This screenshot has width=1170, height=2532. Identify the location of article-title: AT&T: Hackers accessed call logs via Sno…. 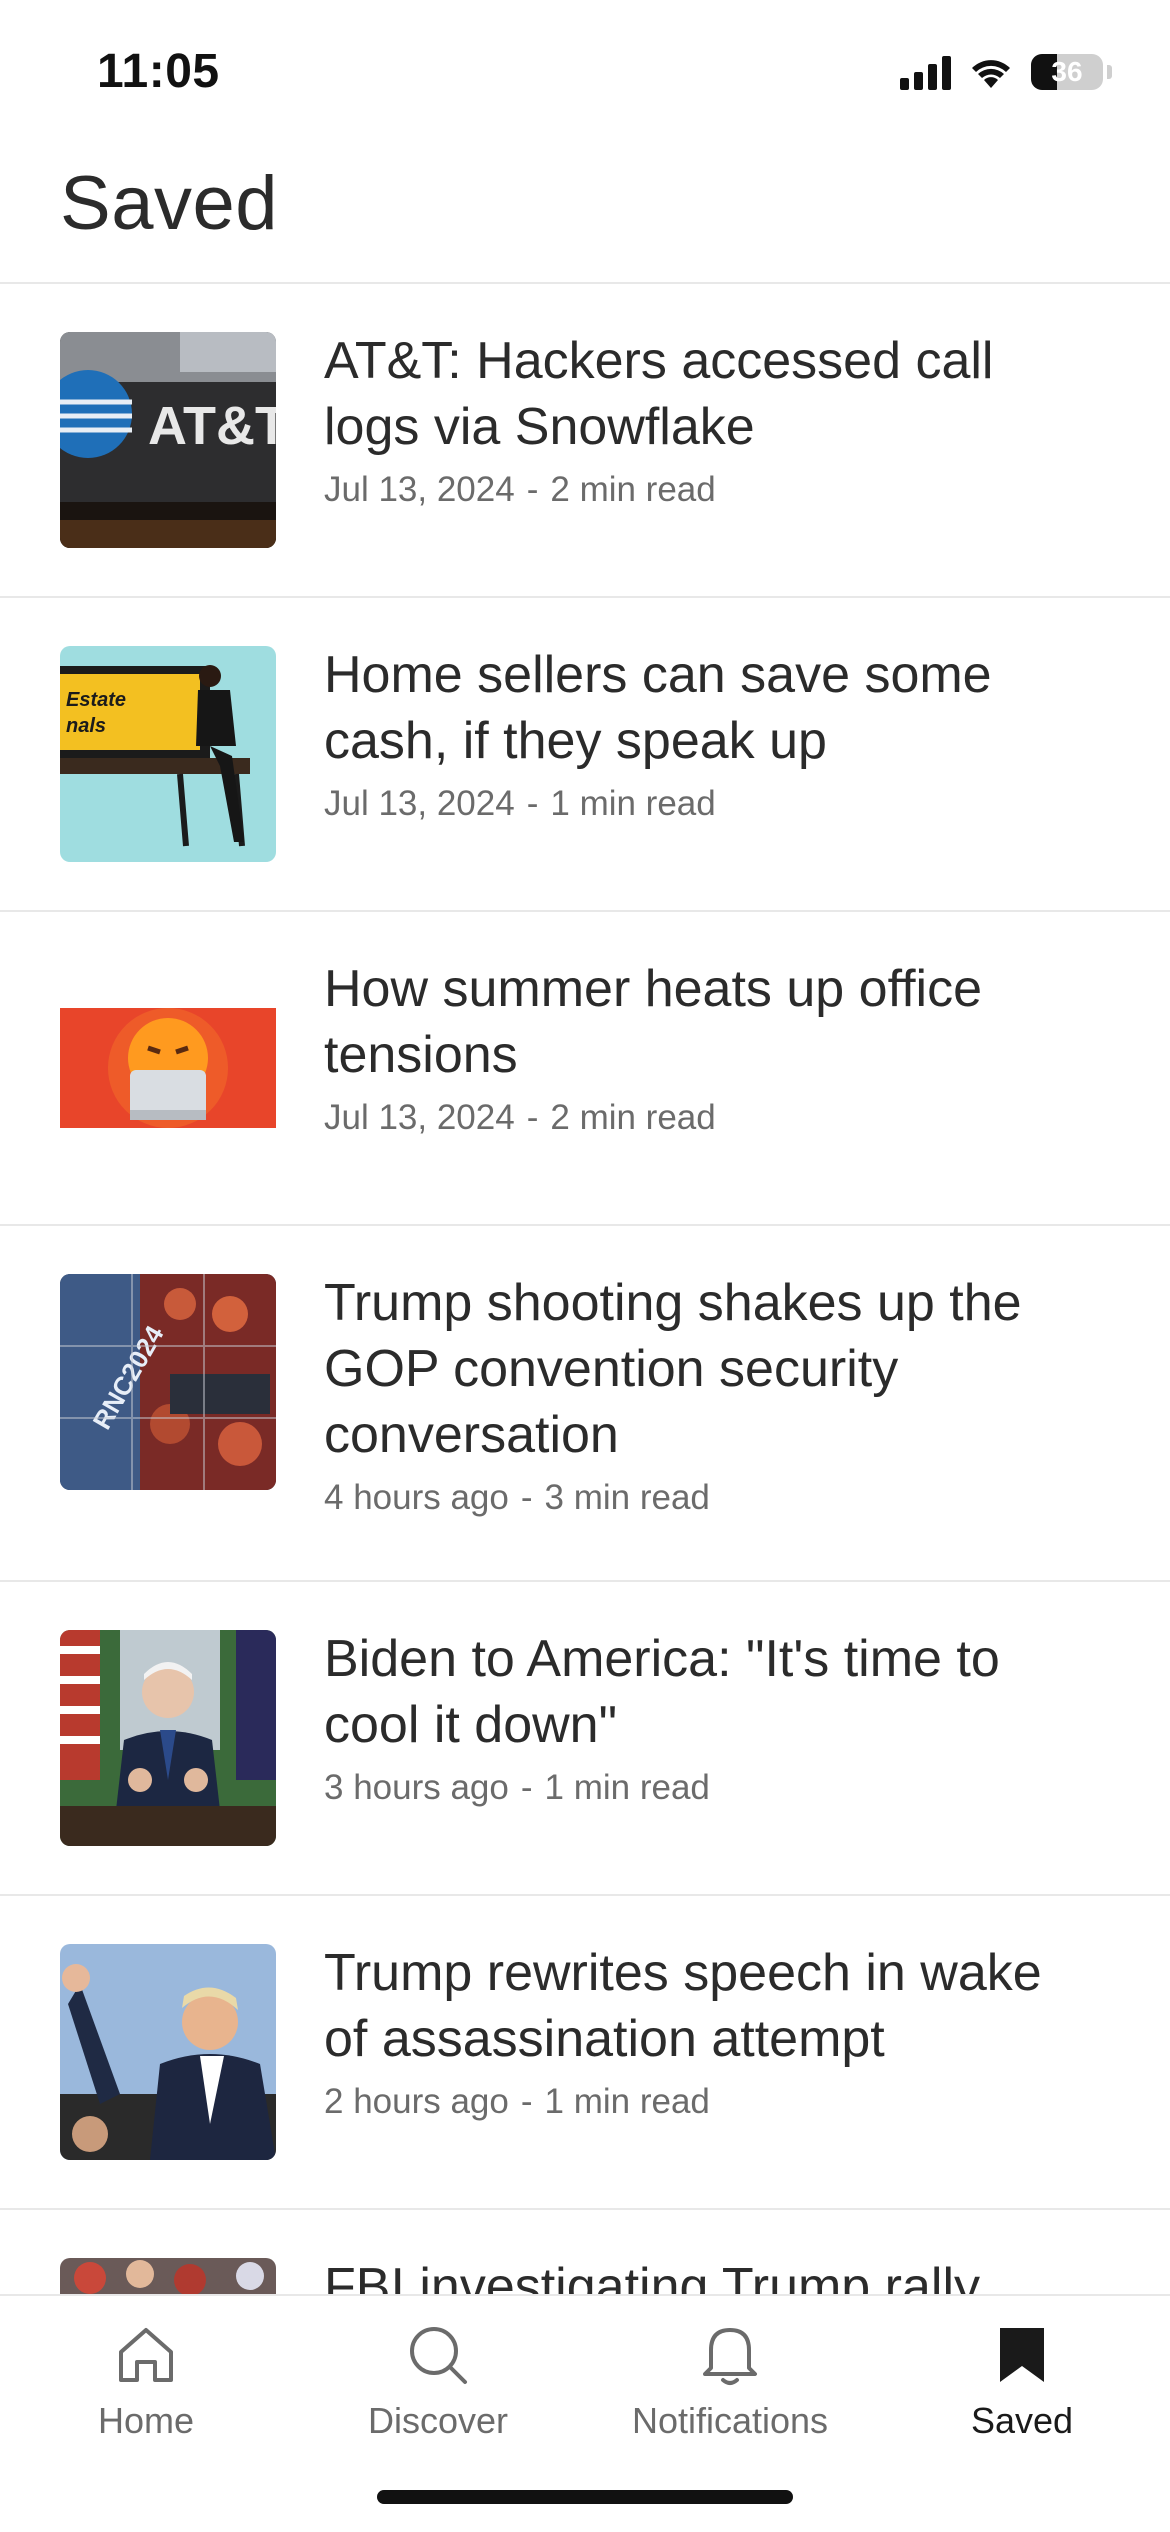
(659, 394).